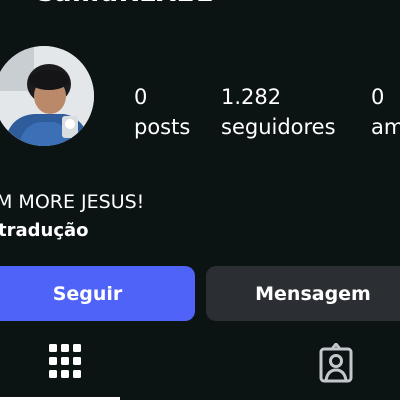  I want to click on stat-posts: 0 posts, so click(162, 112).